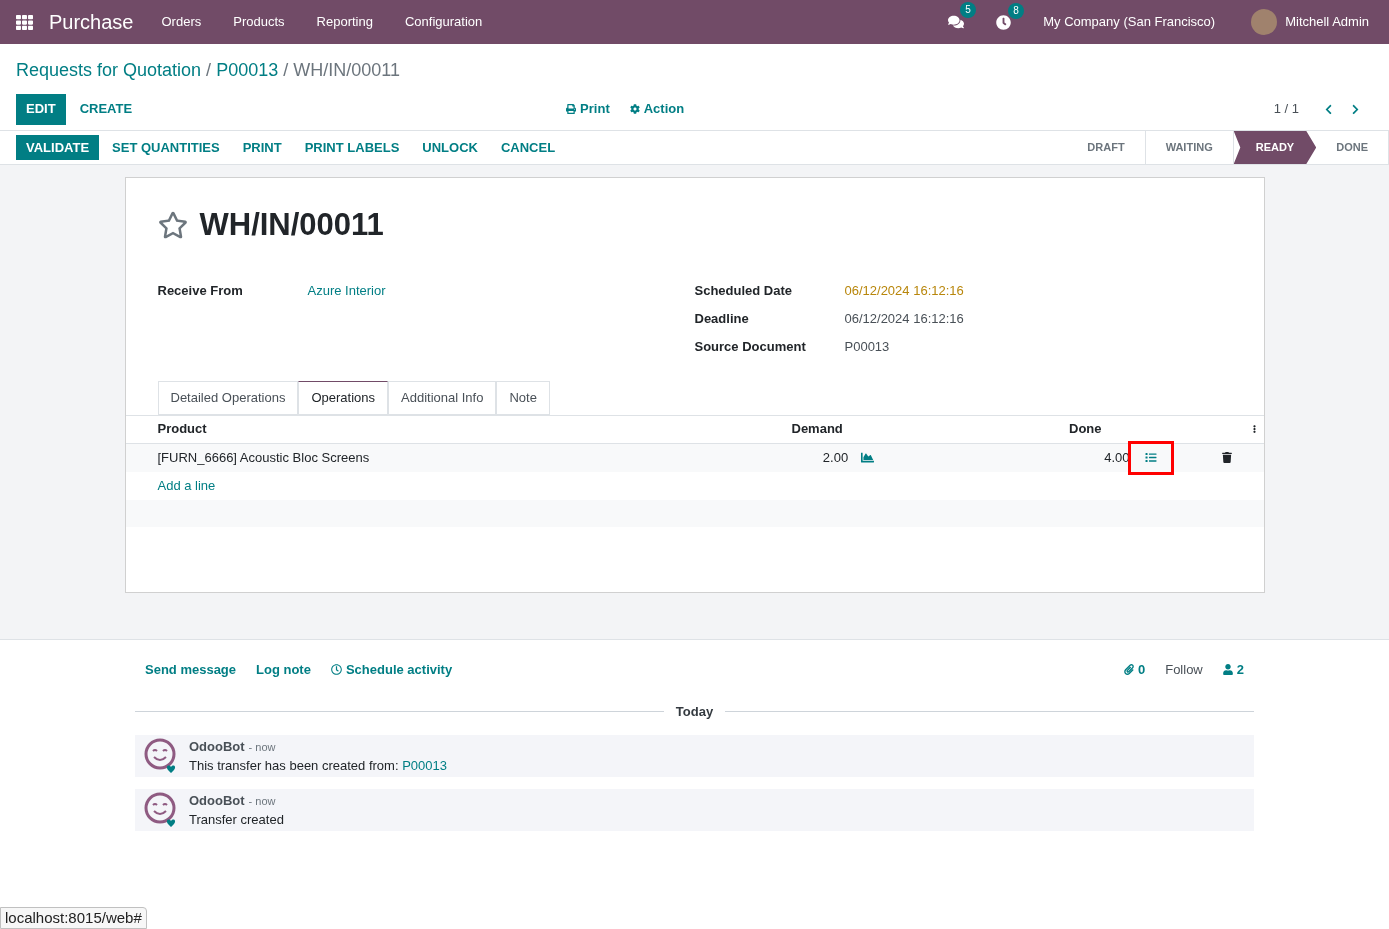 This screenshot has width=1389, height=929. What do you see at coordinates (588, 109) in the screenshot?
I see `print-menu-button: Print` at bounding box center [588, 109].